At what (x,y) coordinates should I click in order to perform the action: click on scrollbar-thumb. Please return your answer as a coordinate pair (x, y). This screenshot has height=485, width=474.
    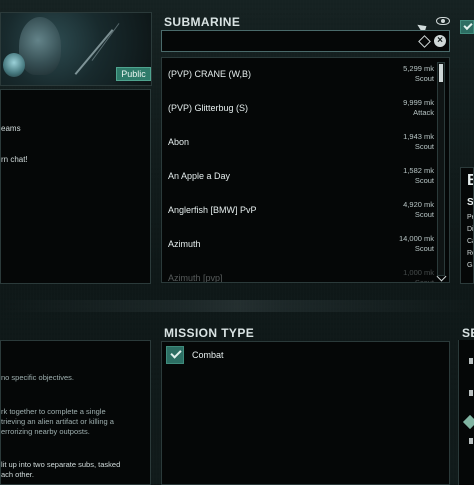
    Looking at the image, I should click on (441, 73).